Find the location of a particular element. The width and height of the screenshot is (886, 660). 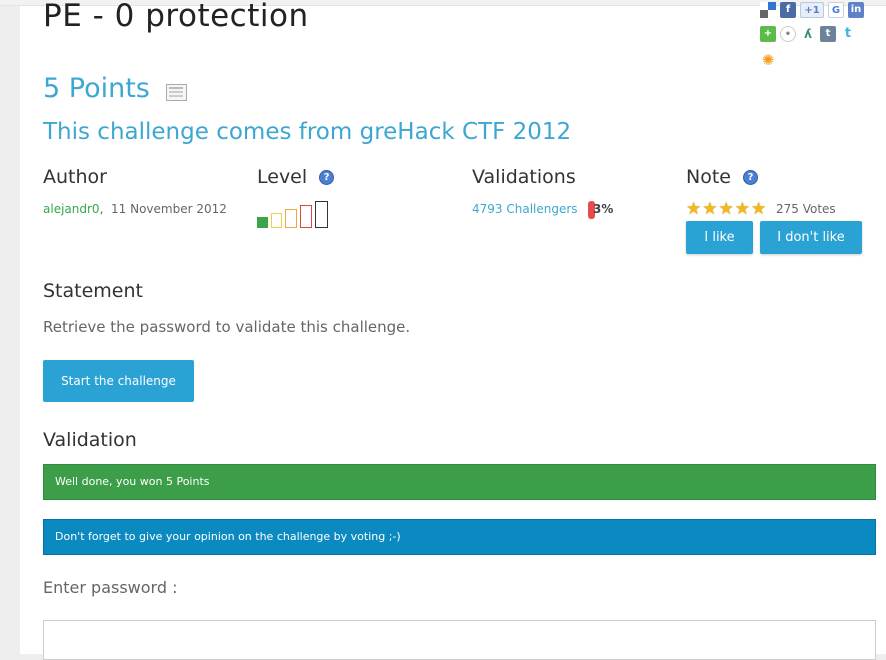

google-plus-icon: +1 is located at coordinates (812, 10).